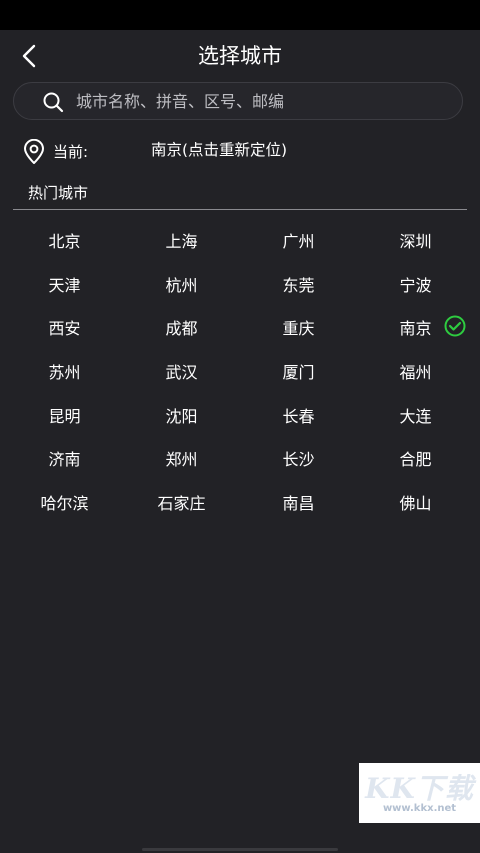 The height and width of the screenshot is (853, 480). I want to click on current-location-value: 南京(点击重新定位), so click(219, 150).